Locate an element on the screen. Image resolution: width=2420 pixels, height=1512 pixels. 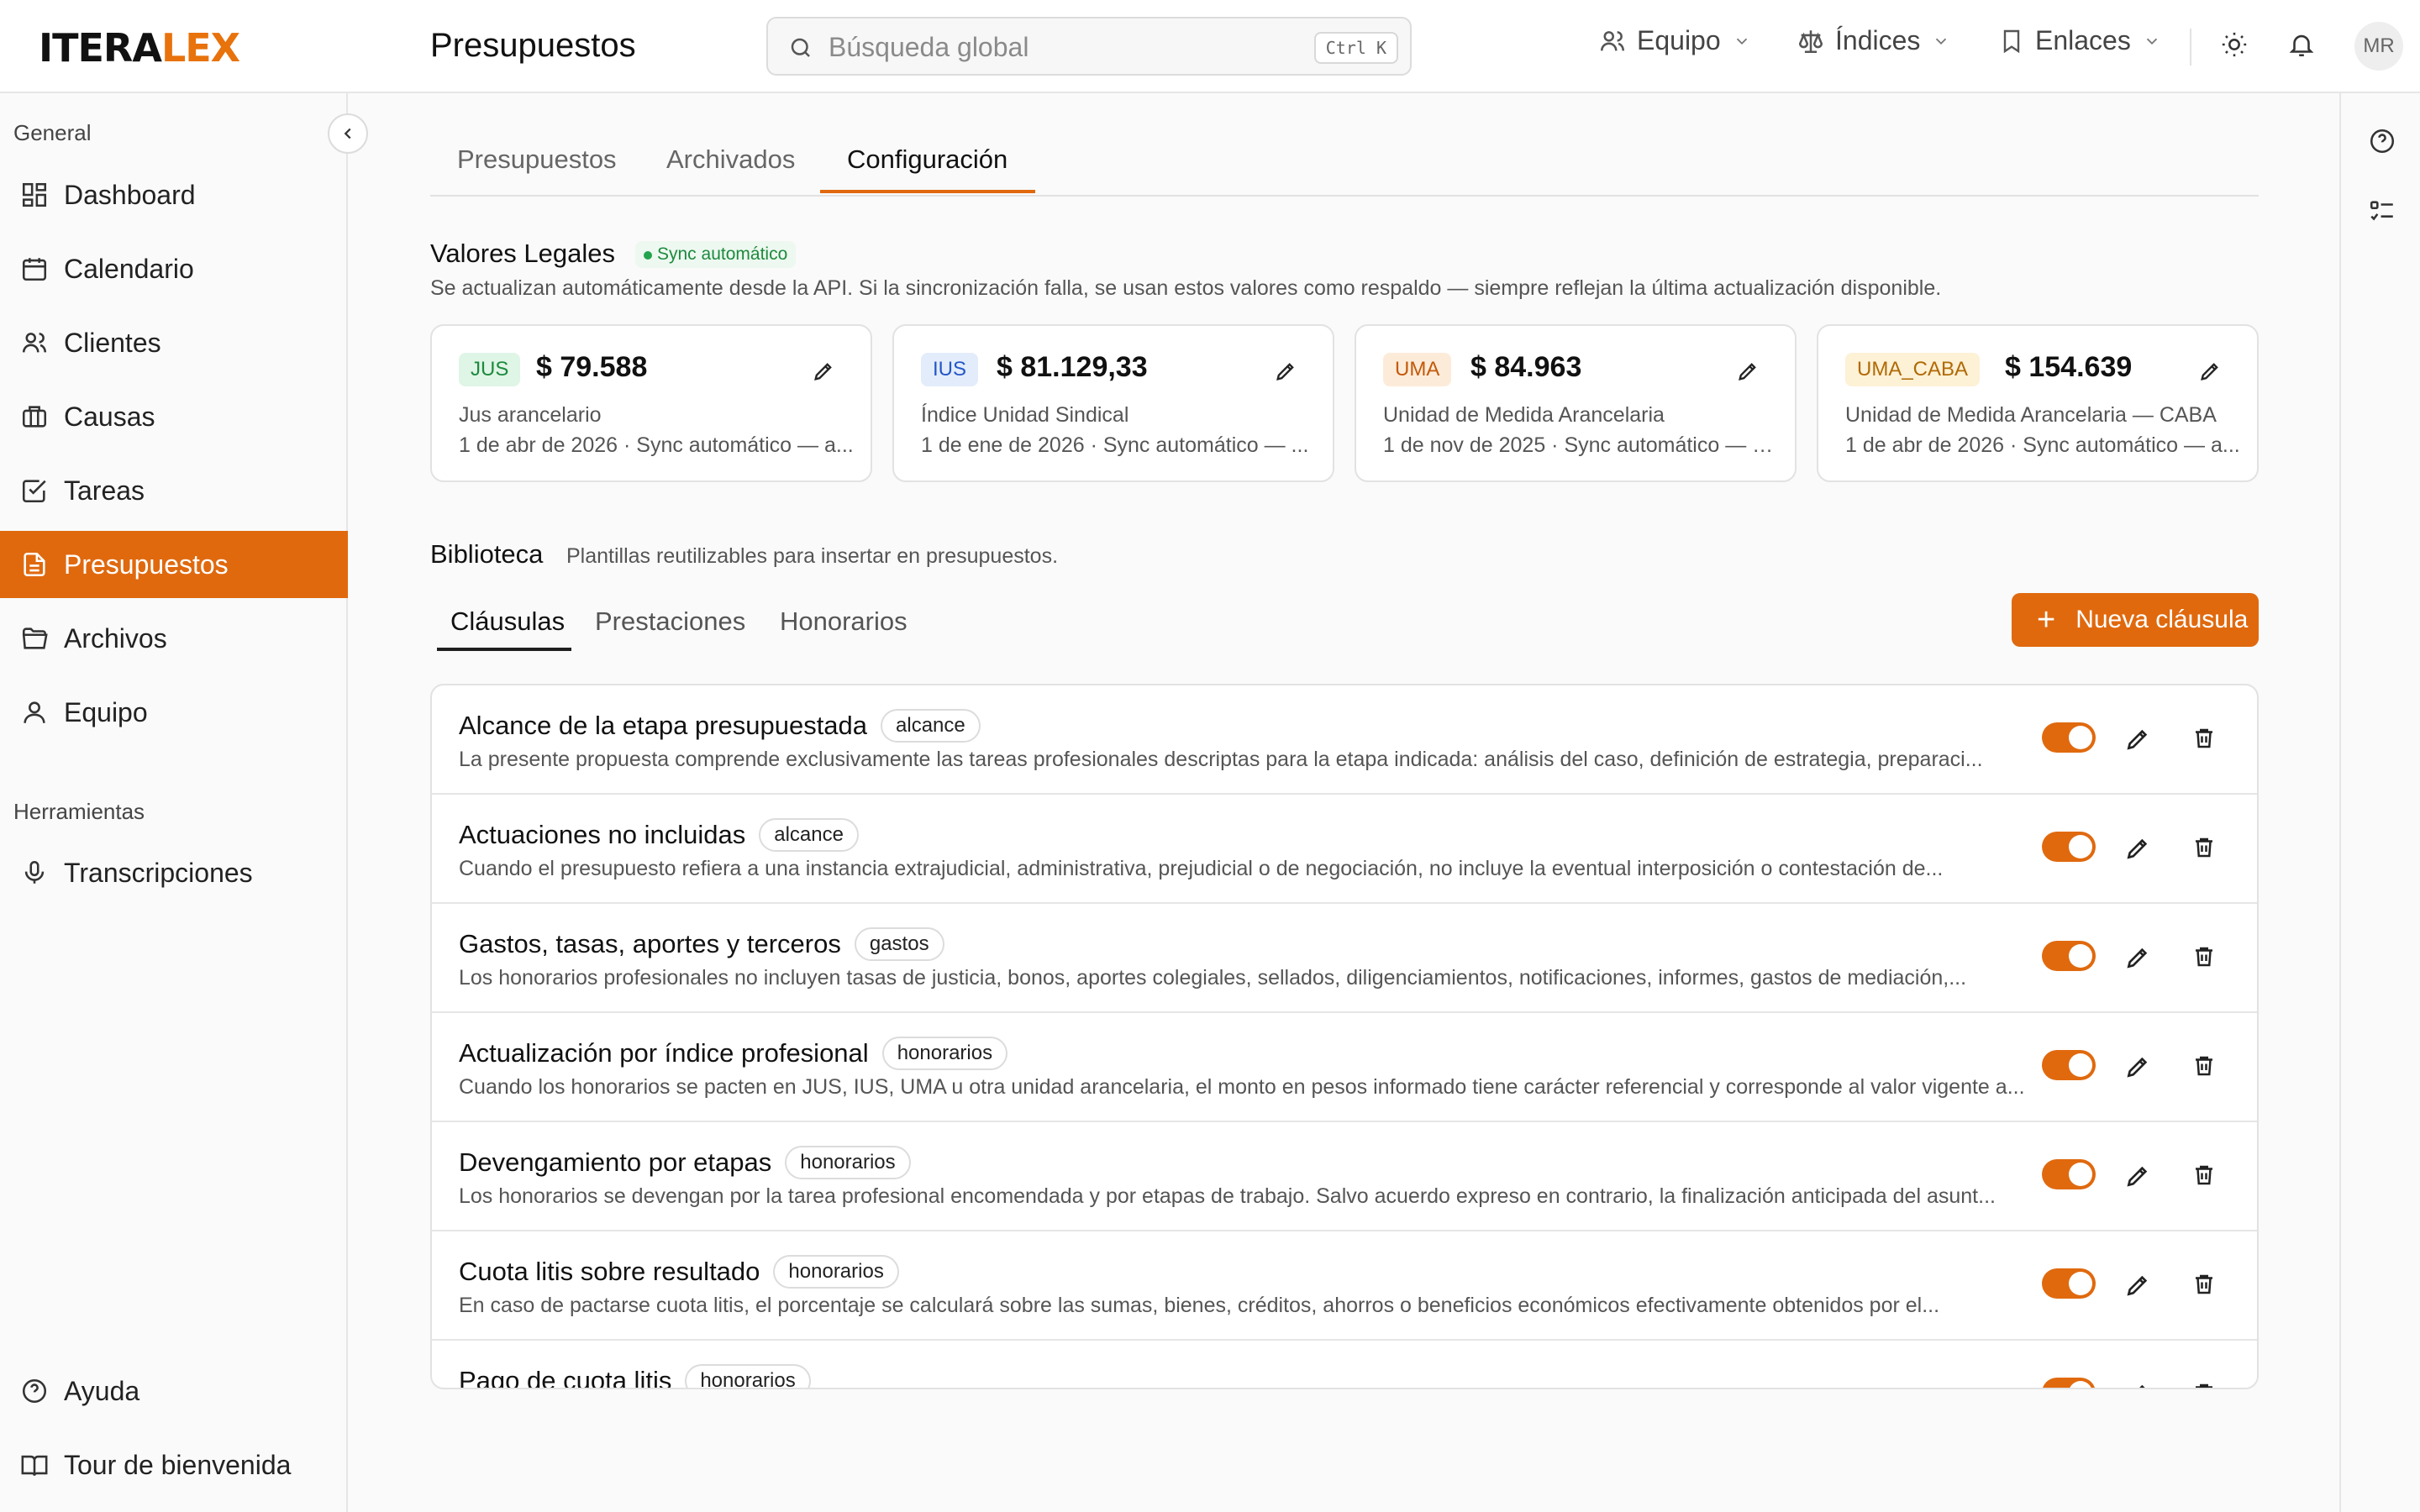
sidebar-item-label: Presupuestos is located at coordinates (146, 564).